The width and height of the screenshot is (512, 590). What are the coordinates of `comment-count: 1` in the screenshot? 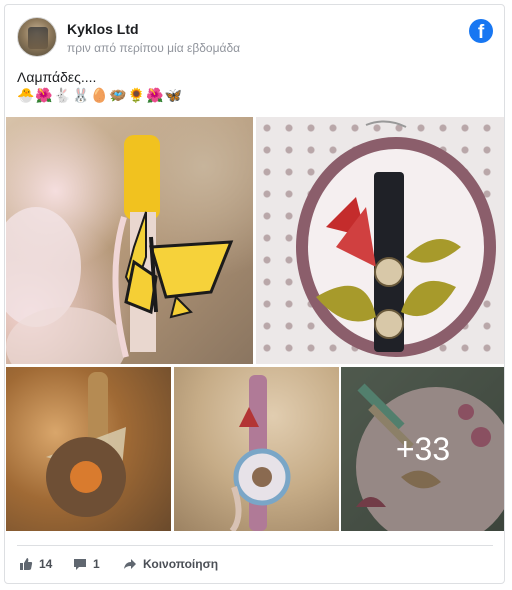 It's located at (96, 564).